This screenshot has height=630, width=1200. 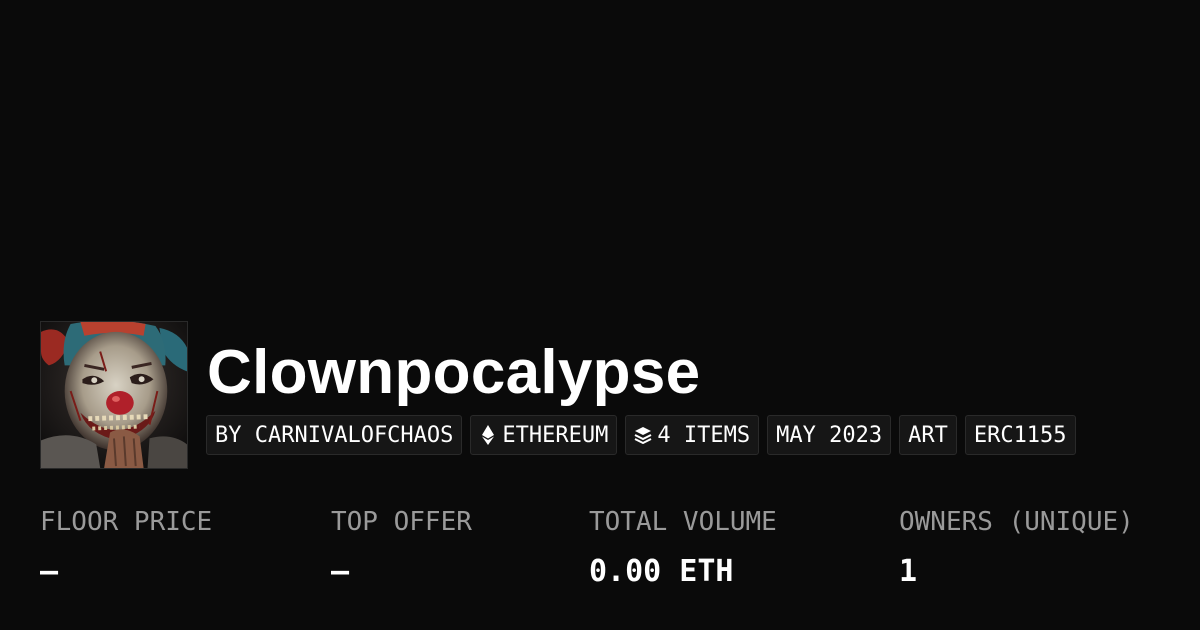 I want to click on collection-title: Clownpocalypse, so click(x=454, y=372).